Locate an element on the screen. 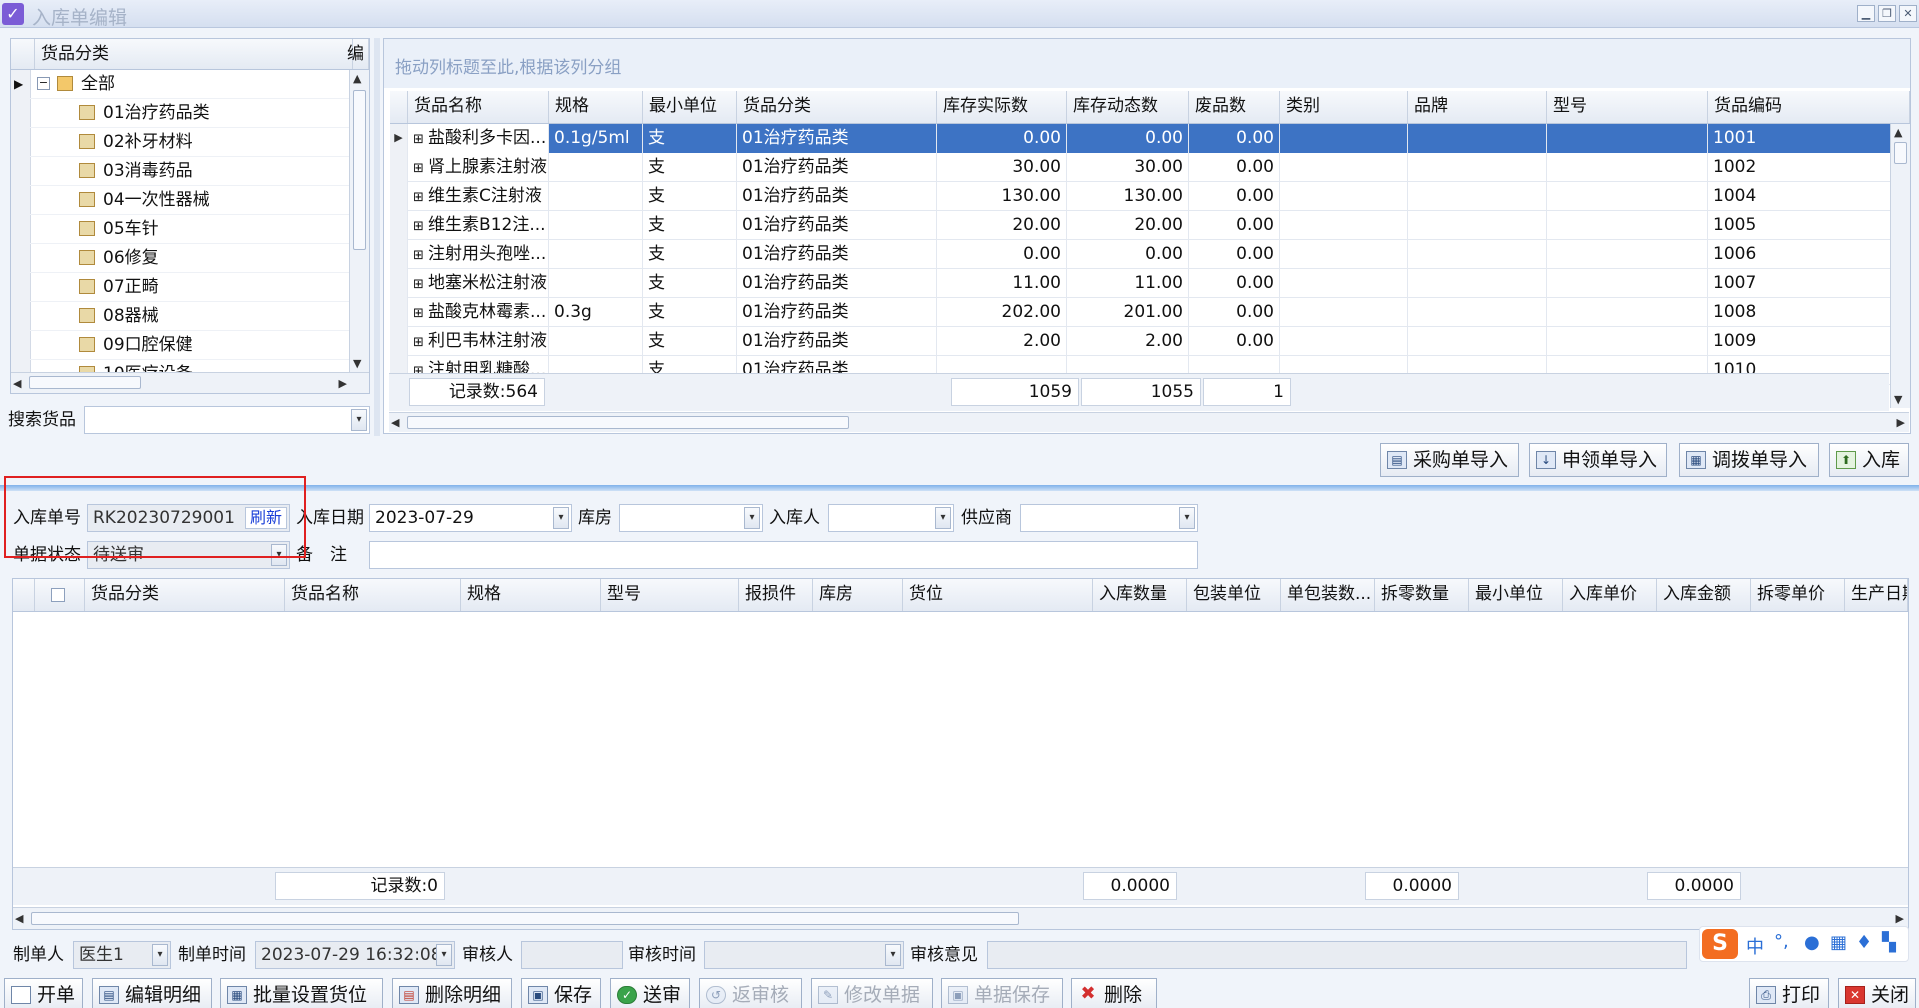  tree-item: 06修复 is located at coordinates (180, 258).